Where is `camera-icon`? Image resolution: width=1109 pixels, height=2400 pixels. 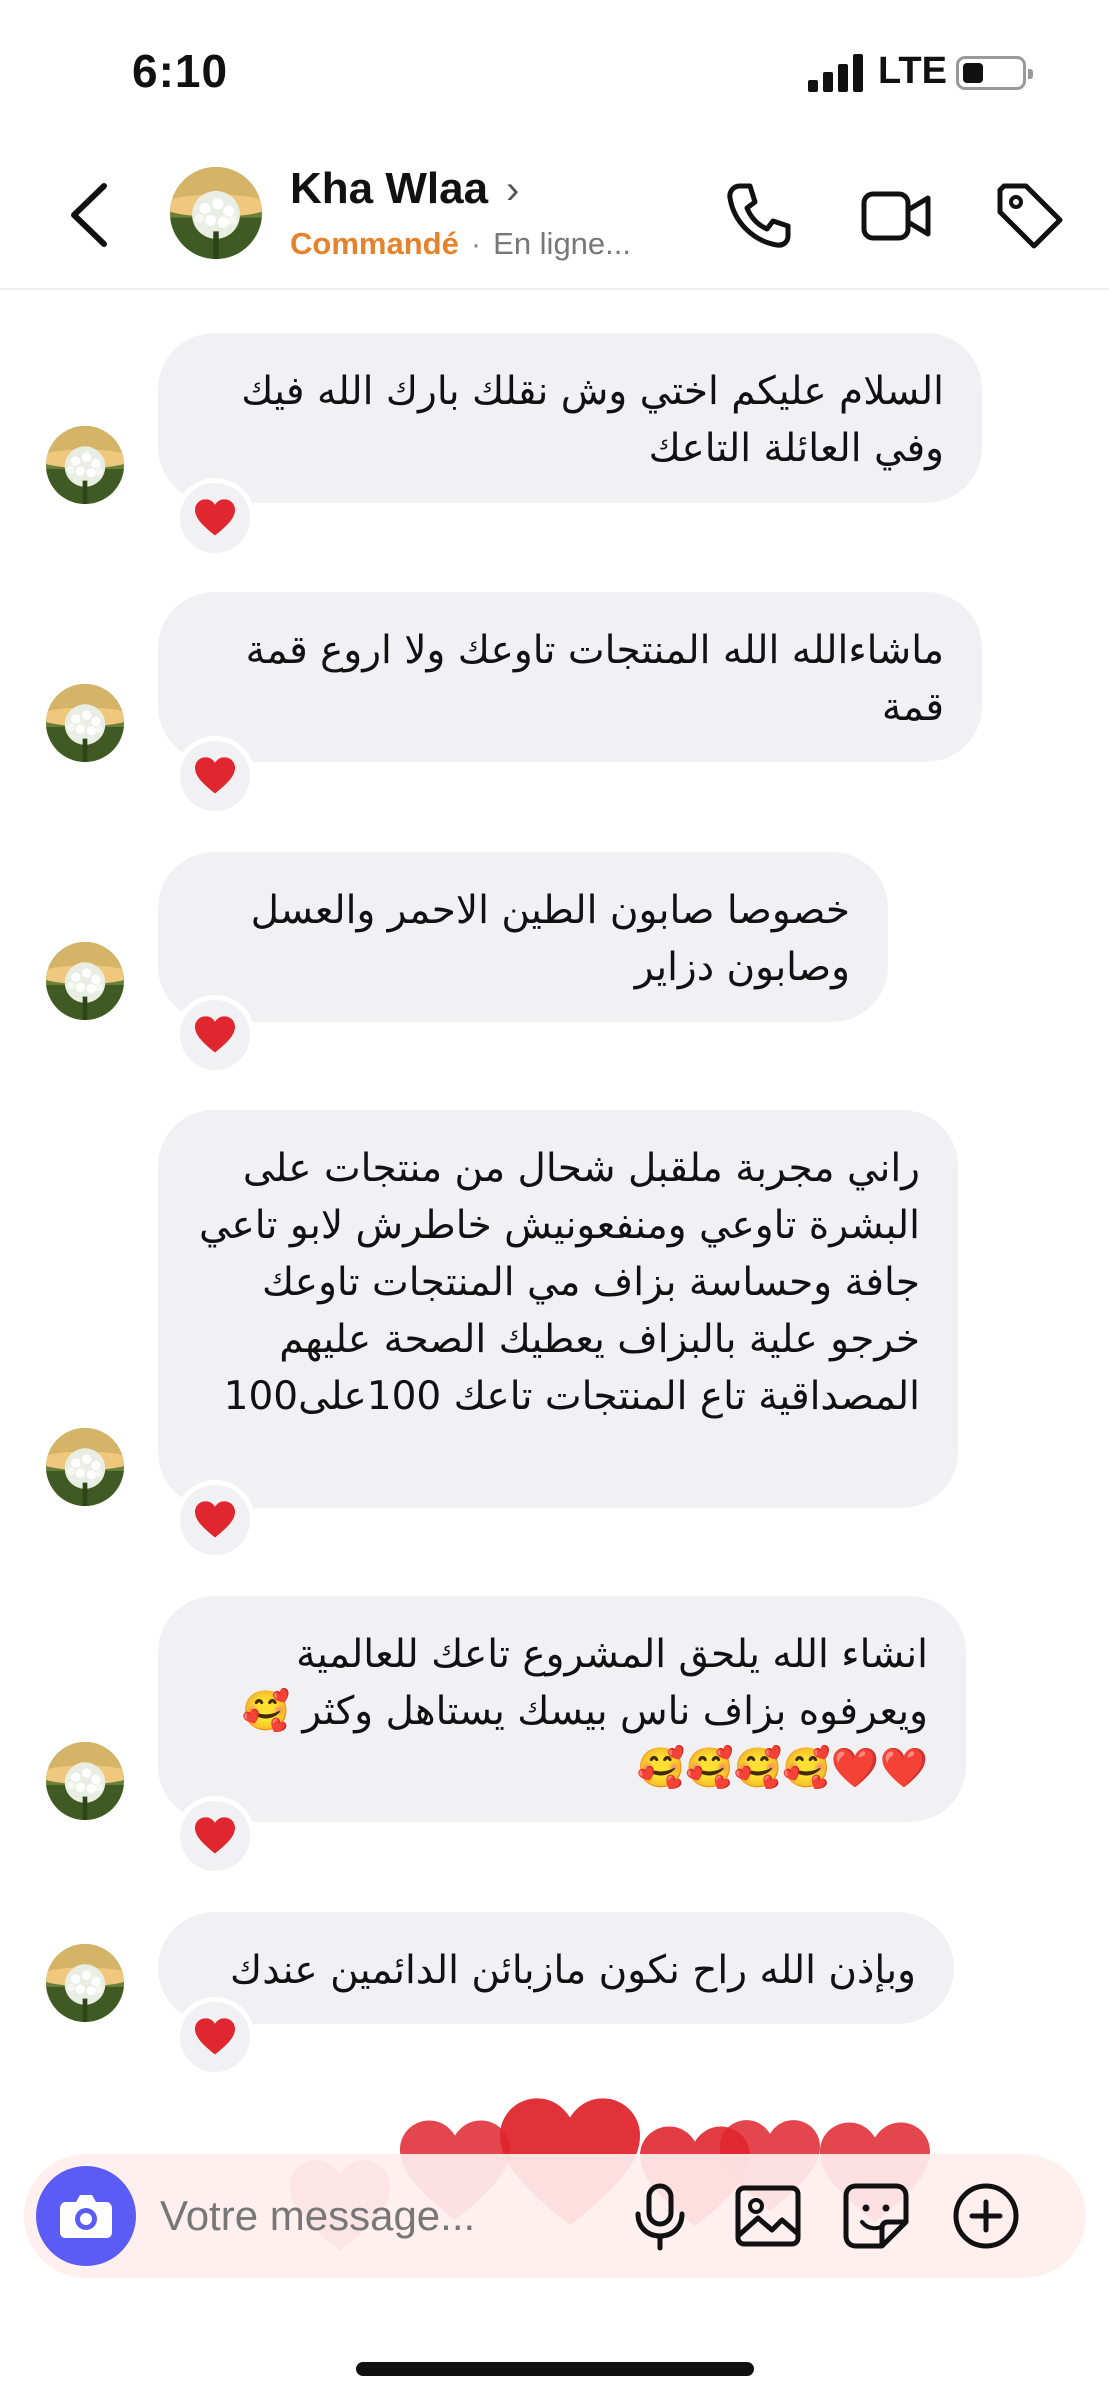
camera-icon is located at coordinates (86, 2216).